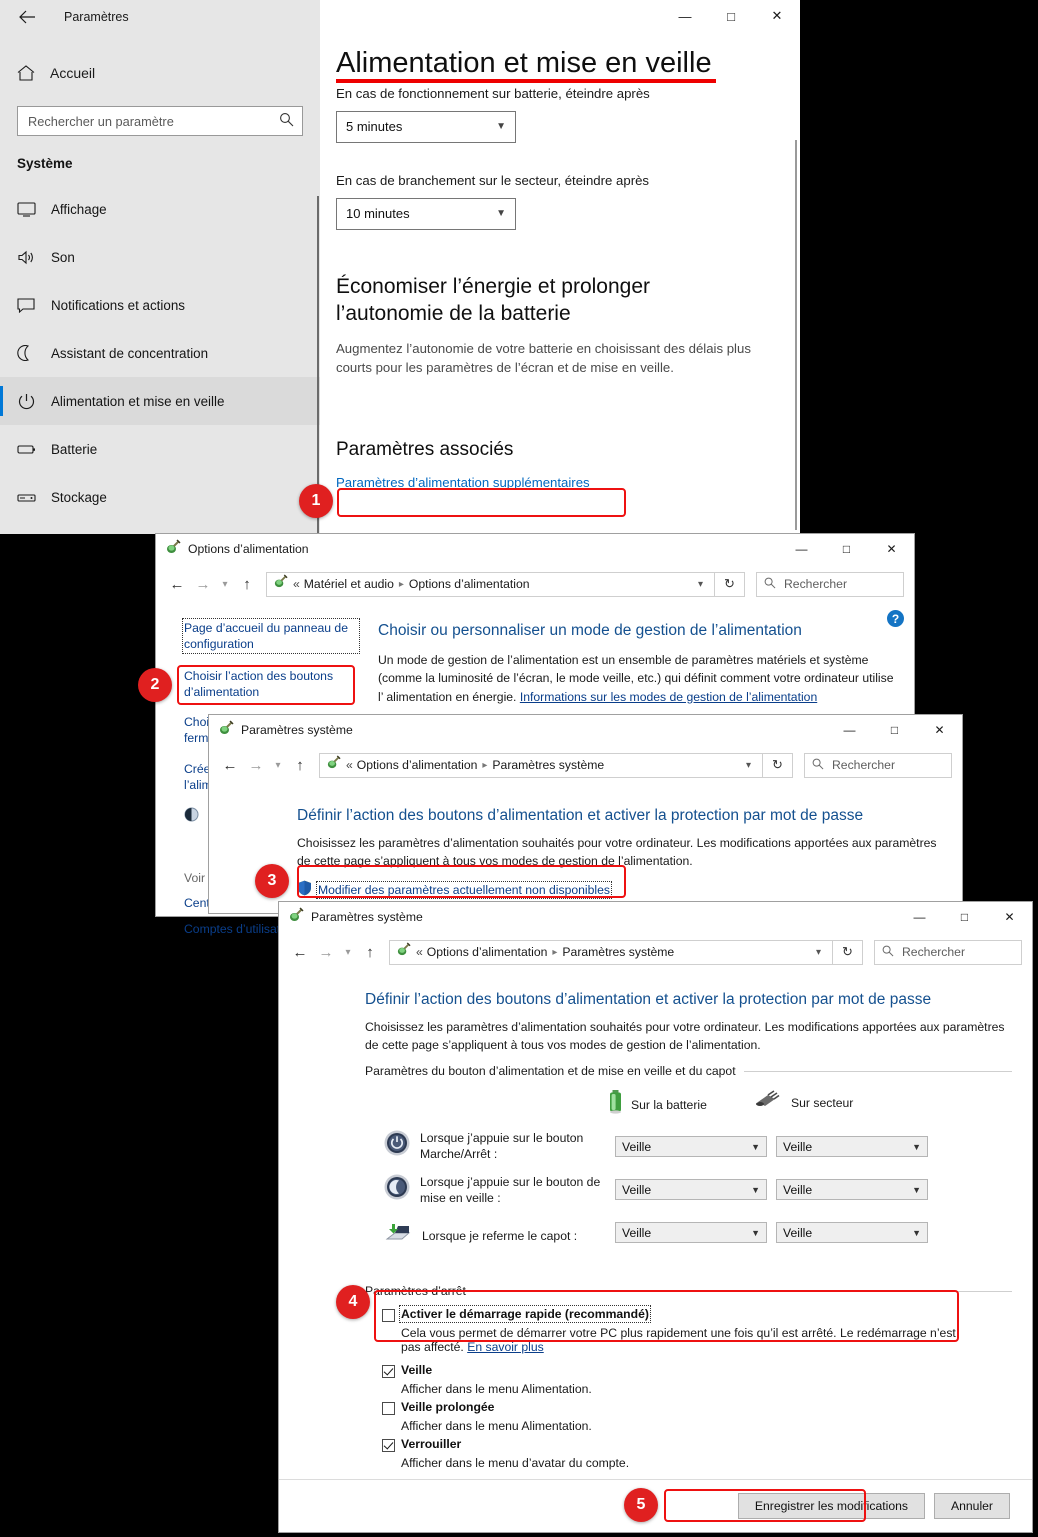  I want to click on save-button: Enregistrer les modifications, so click(831, 1506).